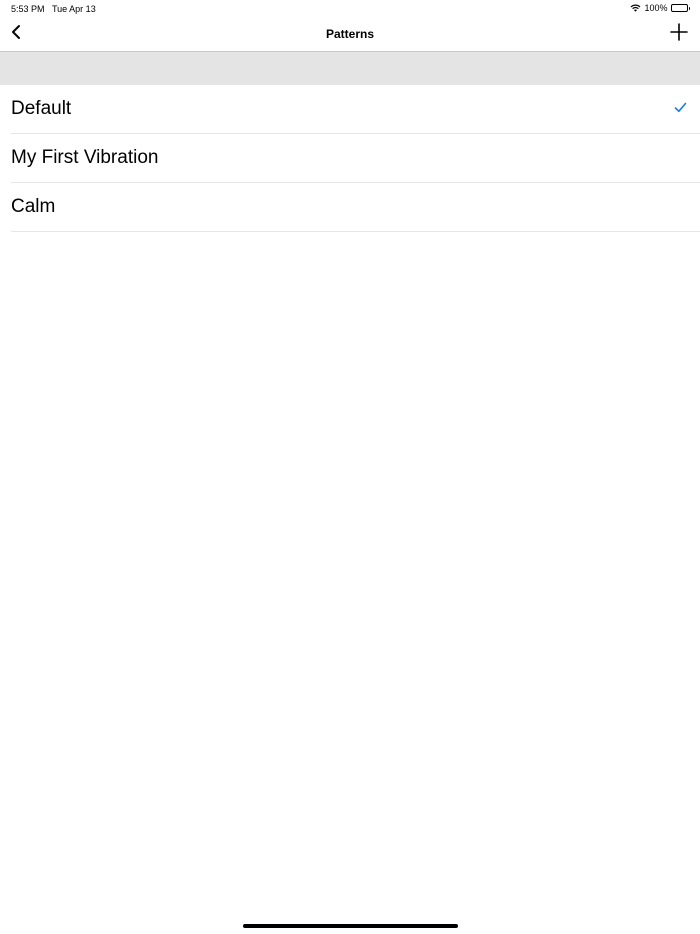 This screenshot has height=934, width=700. I want to click on pattern-item-default: Default, so click(355, 109).